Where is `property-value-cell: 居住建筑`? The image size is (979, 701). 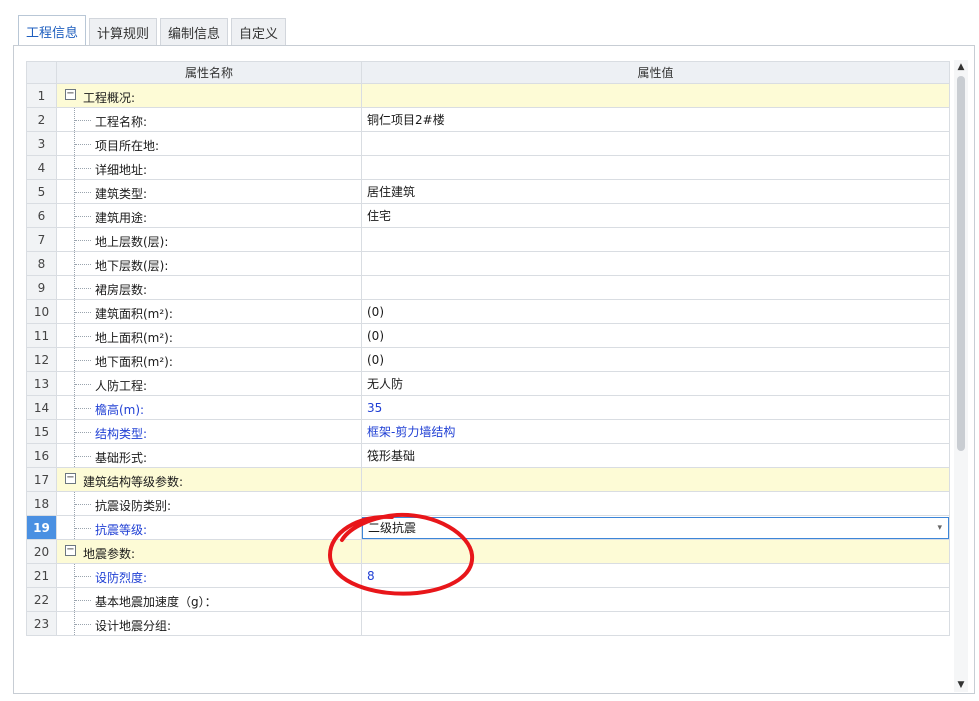
property-value-cell: 居住建筑 is located at coordinates (655, 191).